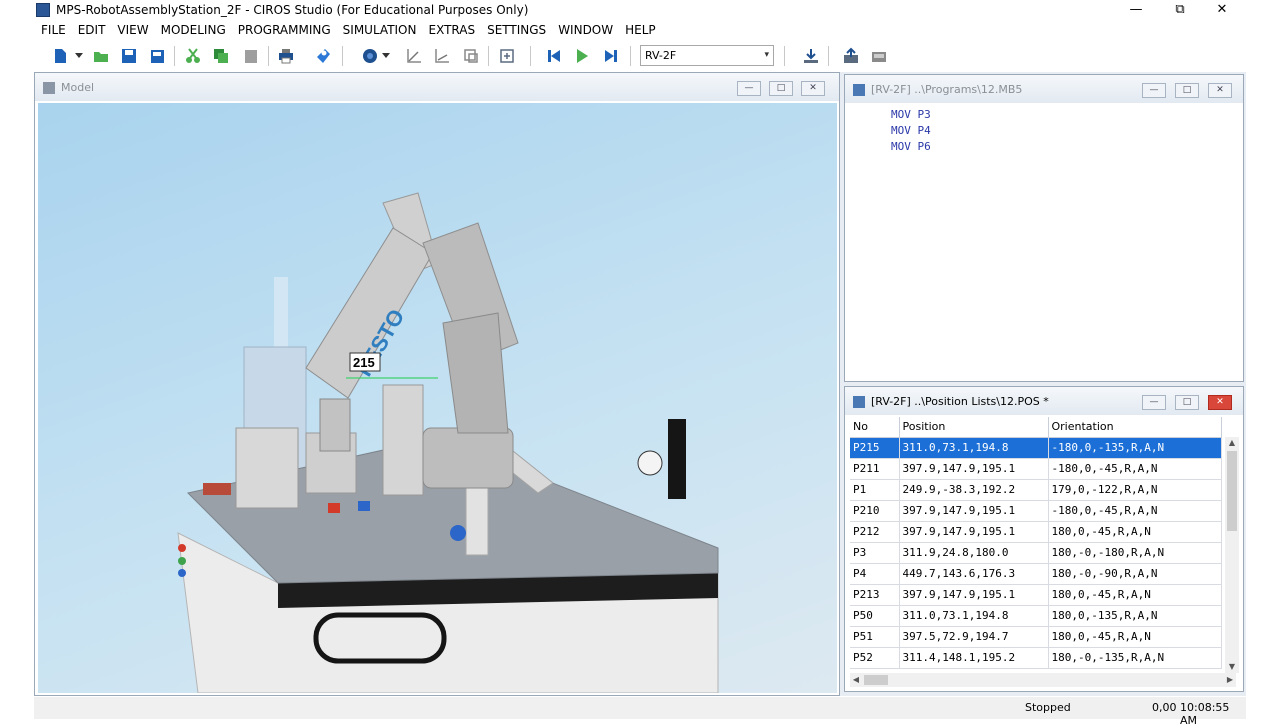  I want to click on robot-select: RV-2F ▾, so click(707, 55).